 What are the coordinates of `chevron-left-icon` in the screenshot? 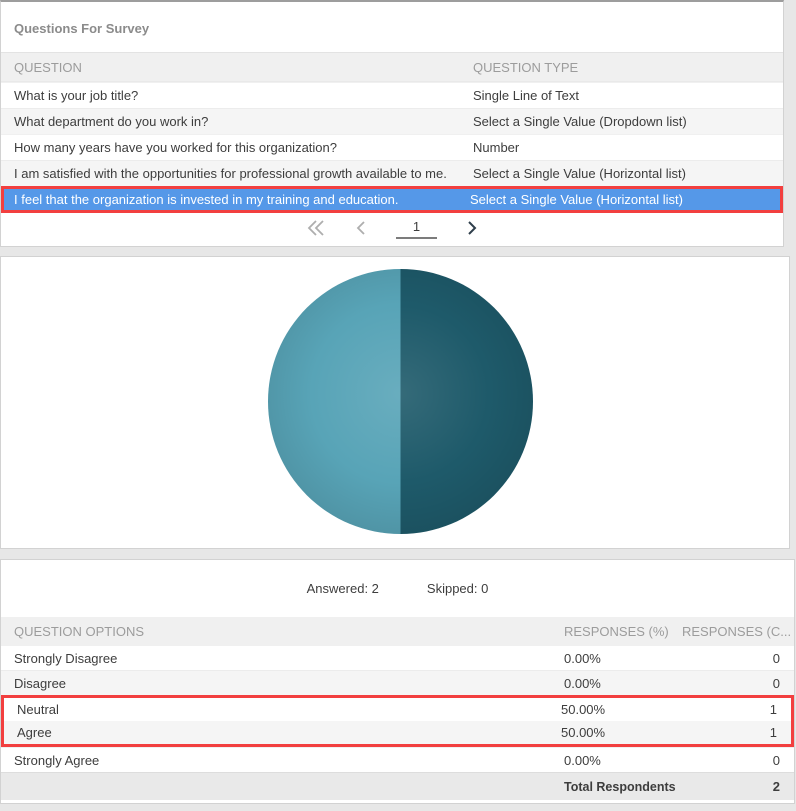 It's located at (361, 229).